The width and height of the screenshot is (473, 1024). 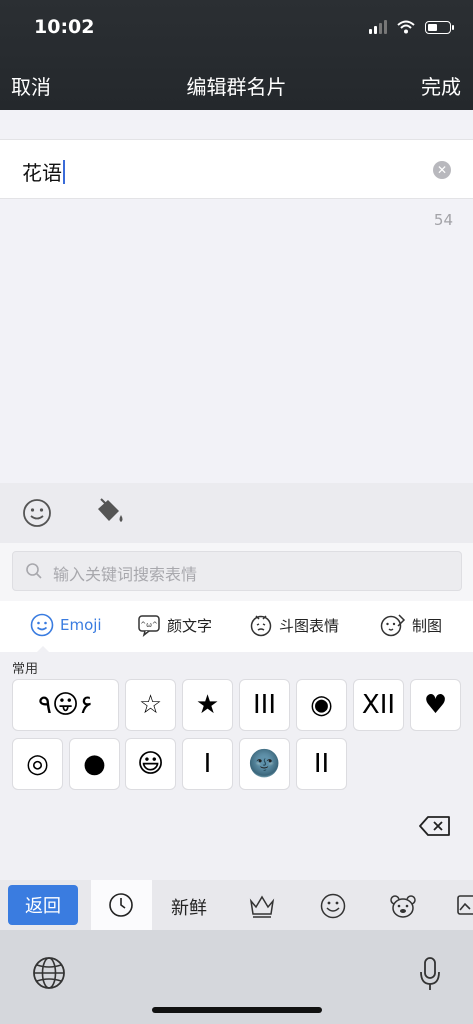 I want to click on key-text: ◉, so click(x=321, y=705).